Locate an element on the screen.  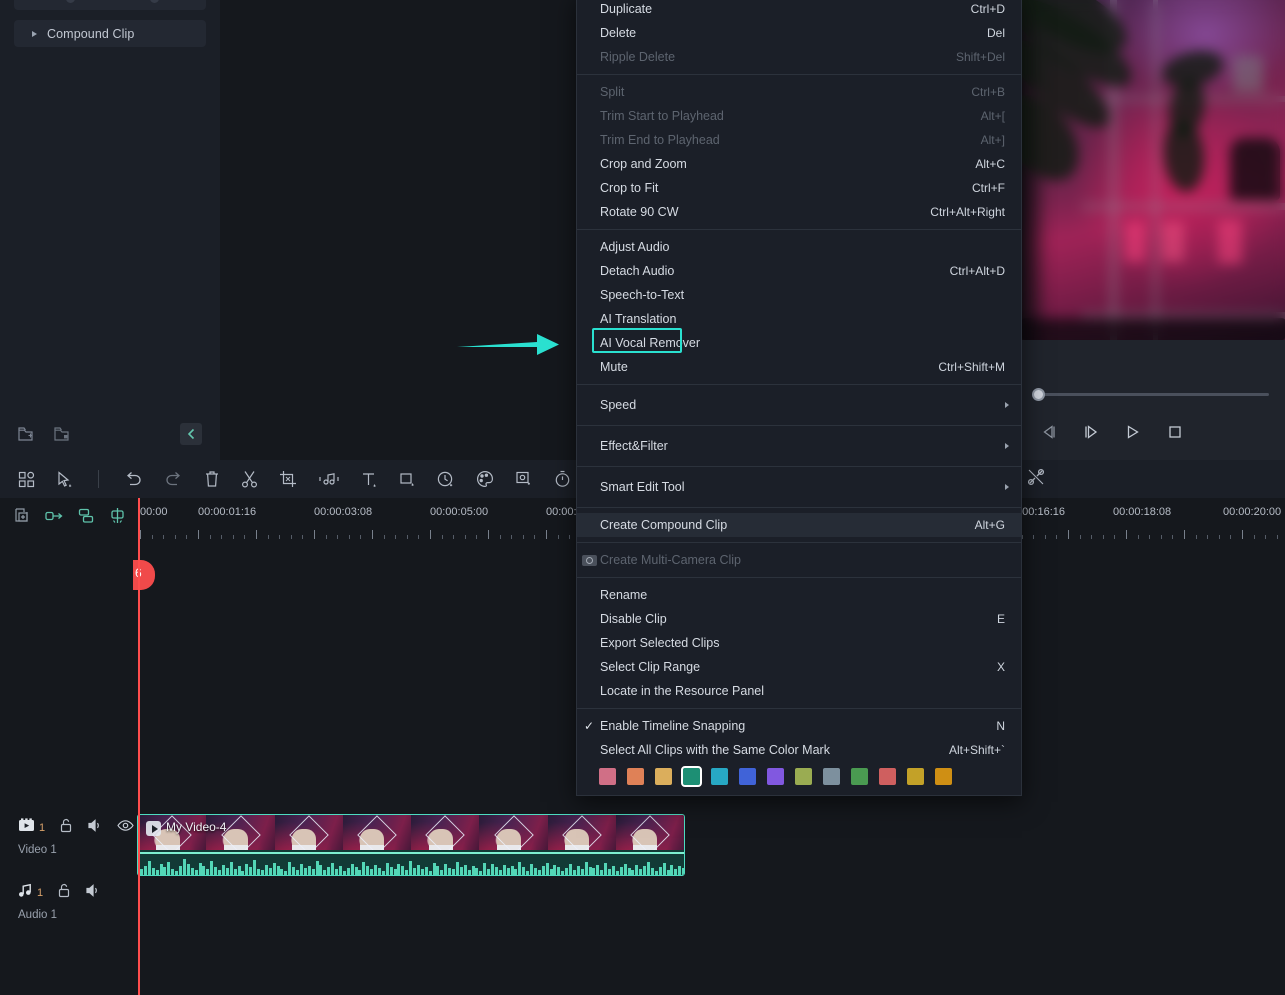
undo-icon is located at coordinates (133, 479).